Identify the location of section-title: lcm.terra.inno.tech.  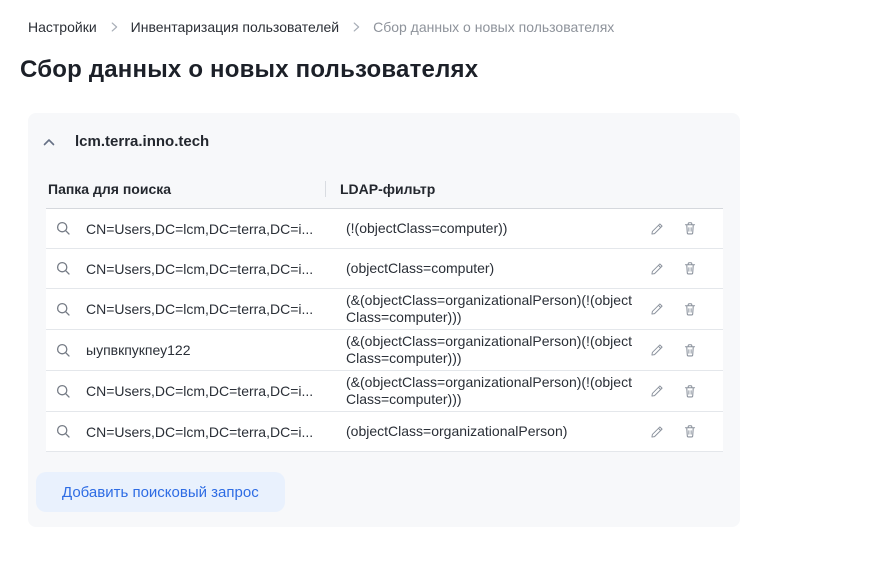
(142, 141).